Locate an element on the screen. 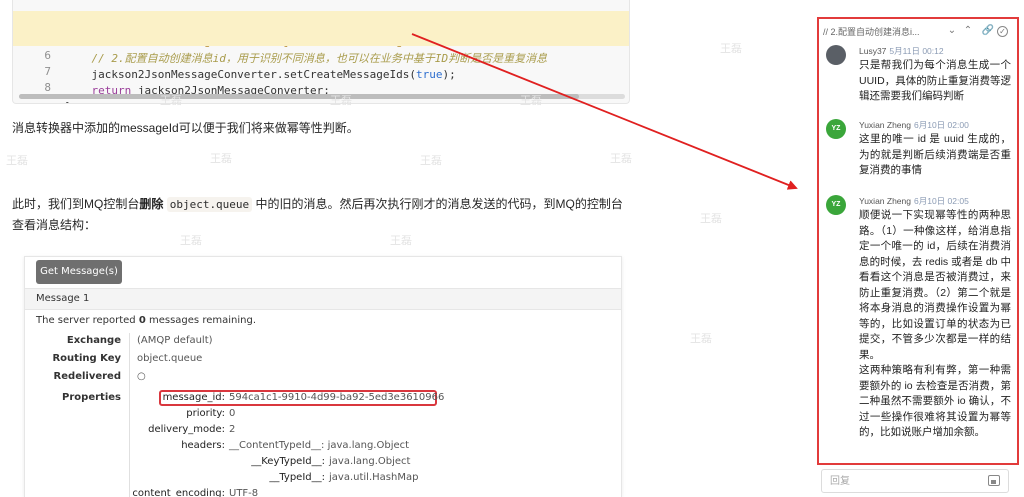  comment-meta: Yuxian Zheng 6月10日 02:05 is located at coordinates (914, 201).